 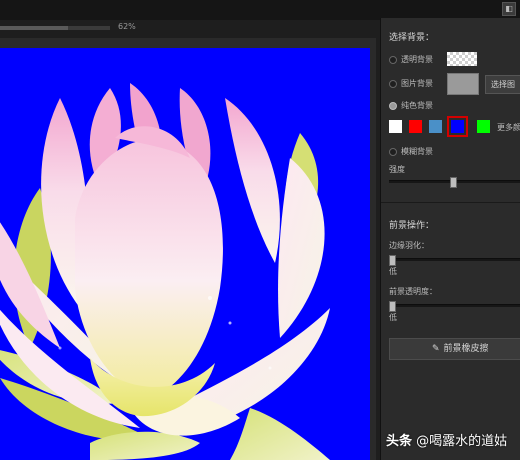 What do you see at coordinates (508, 127) in the screenshot?
I see `more-colors-link: 更多颜` at bounding box center [508, 127].